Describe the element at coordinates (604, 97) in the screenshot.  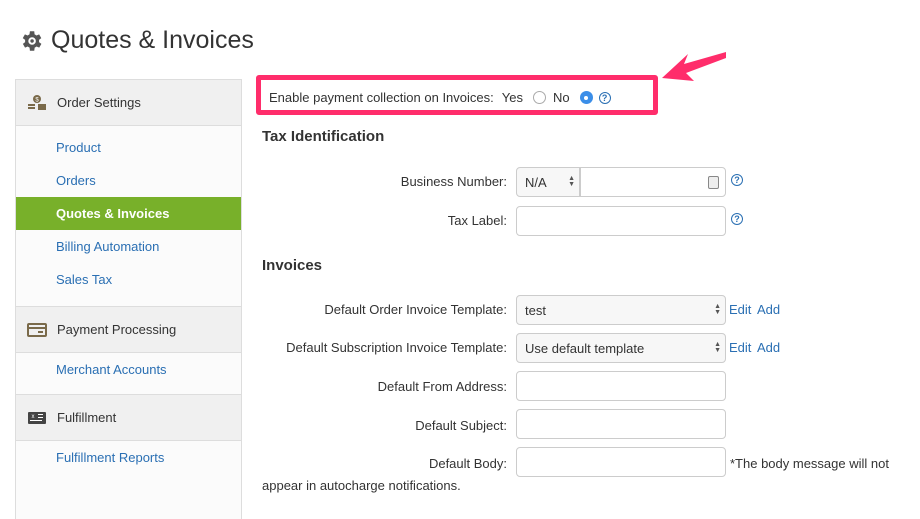
I see `help-icon: ?` at that location.